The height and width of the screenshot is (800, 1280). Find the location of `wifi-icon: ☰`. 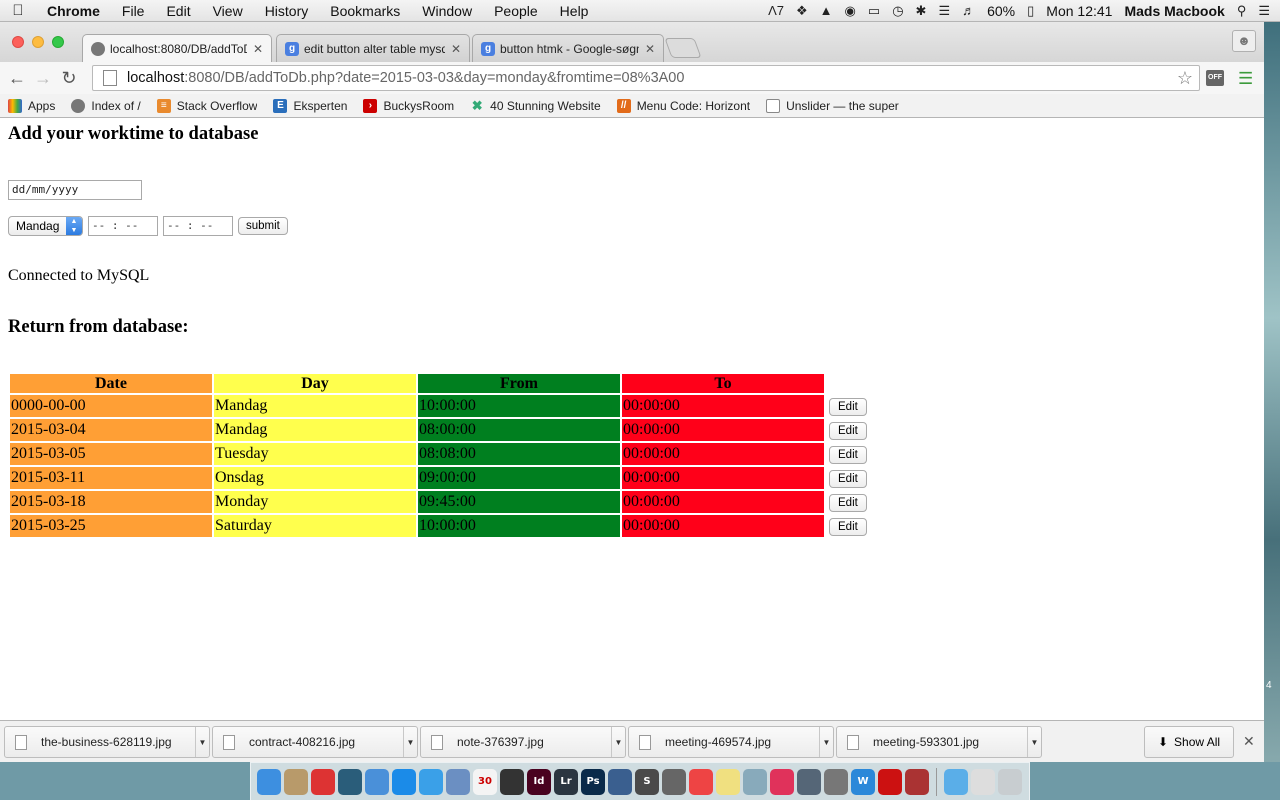

wifi-icon: ☰ is located at coordinates (944, 11).